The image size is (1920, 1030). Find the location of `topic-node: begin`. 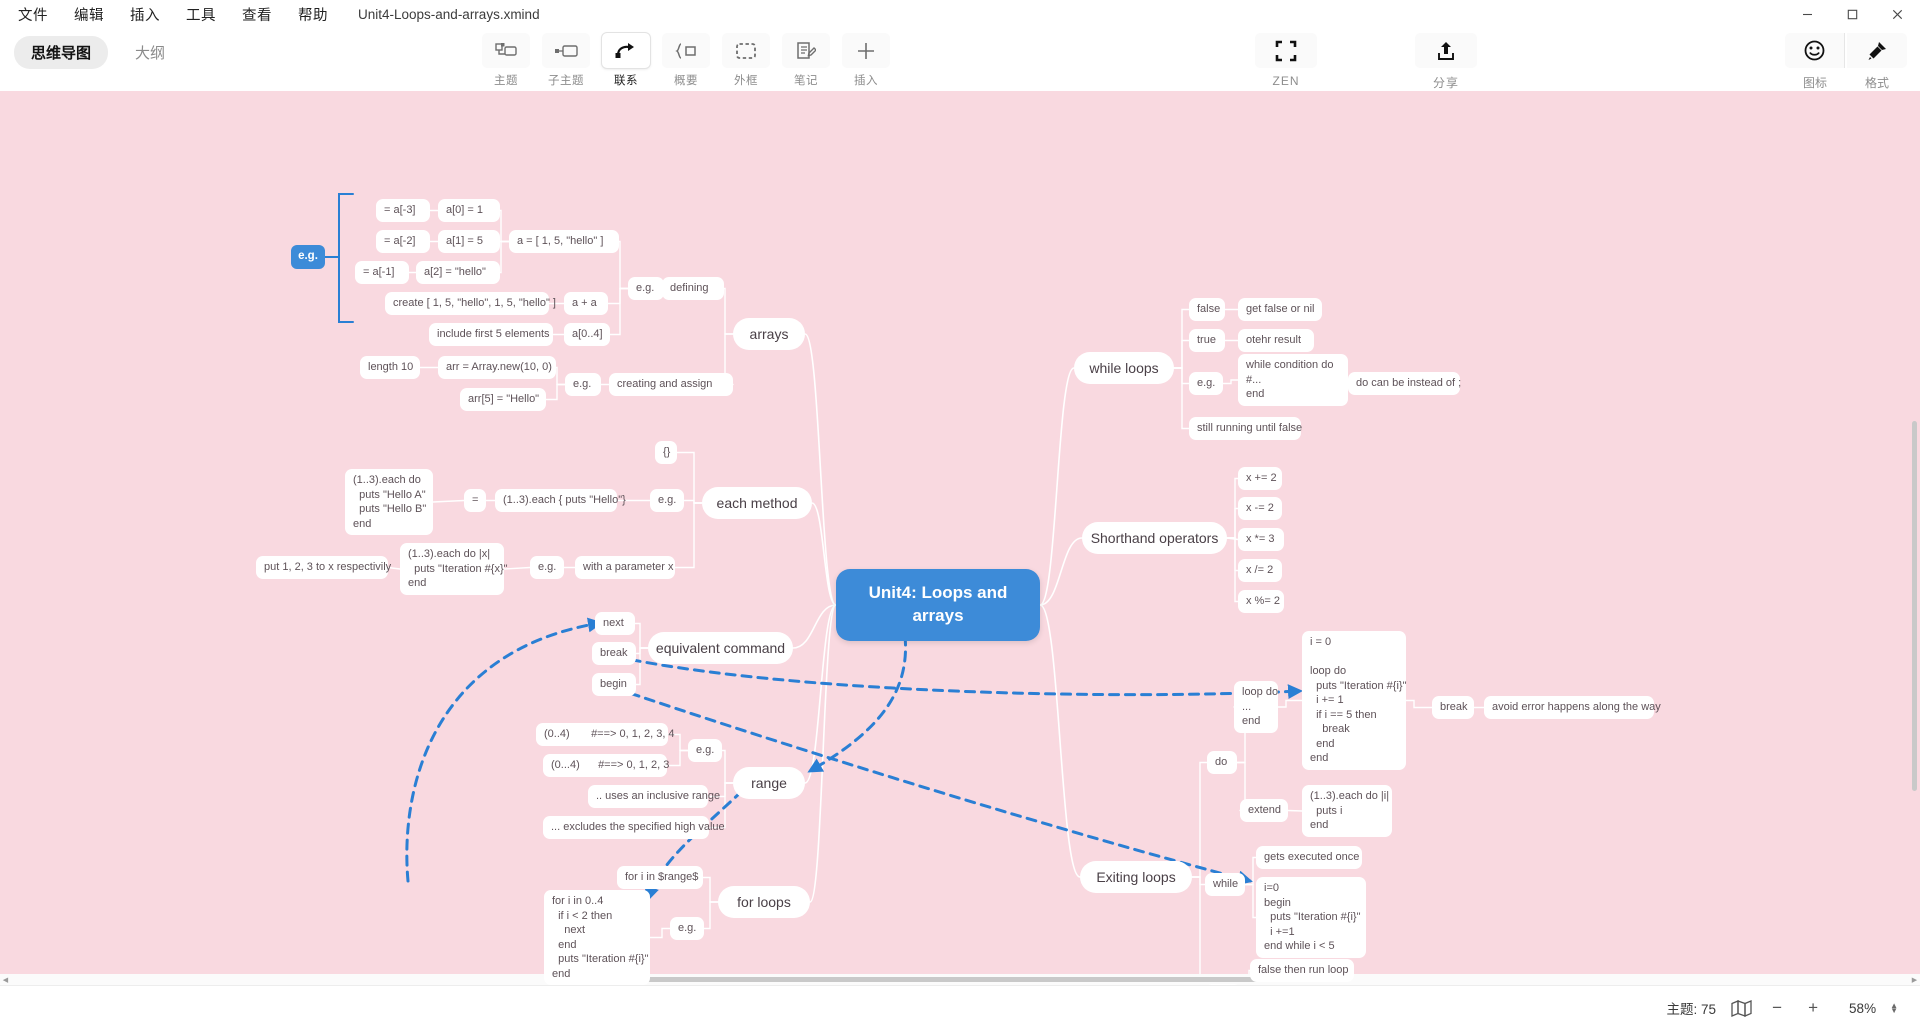

topic-node: begin is located at coordinates (614, 684).